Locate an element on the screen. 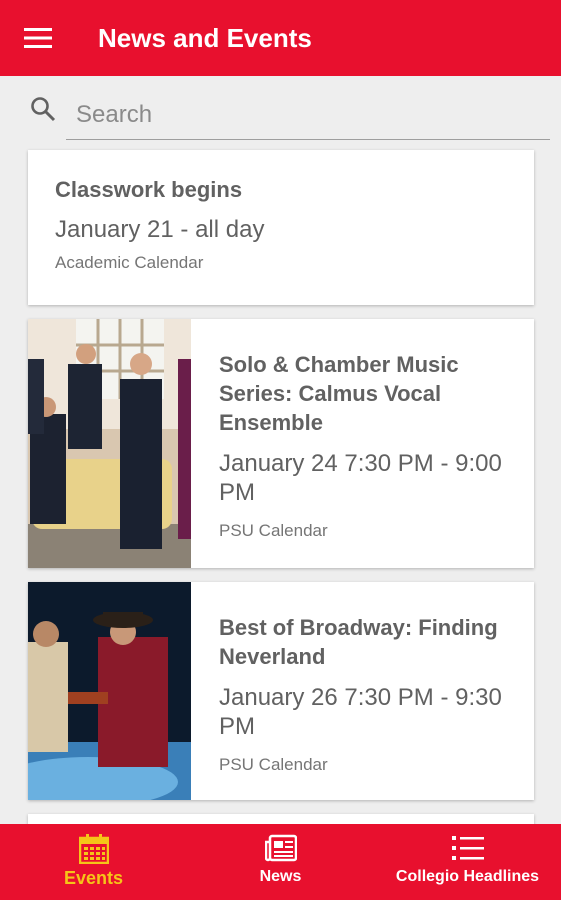 Image resolution: width=561 pixels, height=900 pixels. tab-events: Events is located at coordinates (93, 862).